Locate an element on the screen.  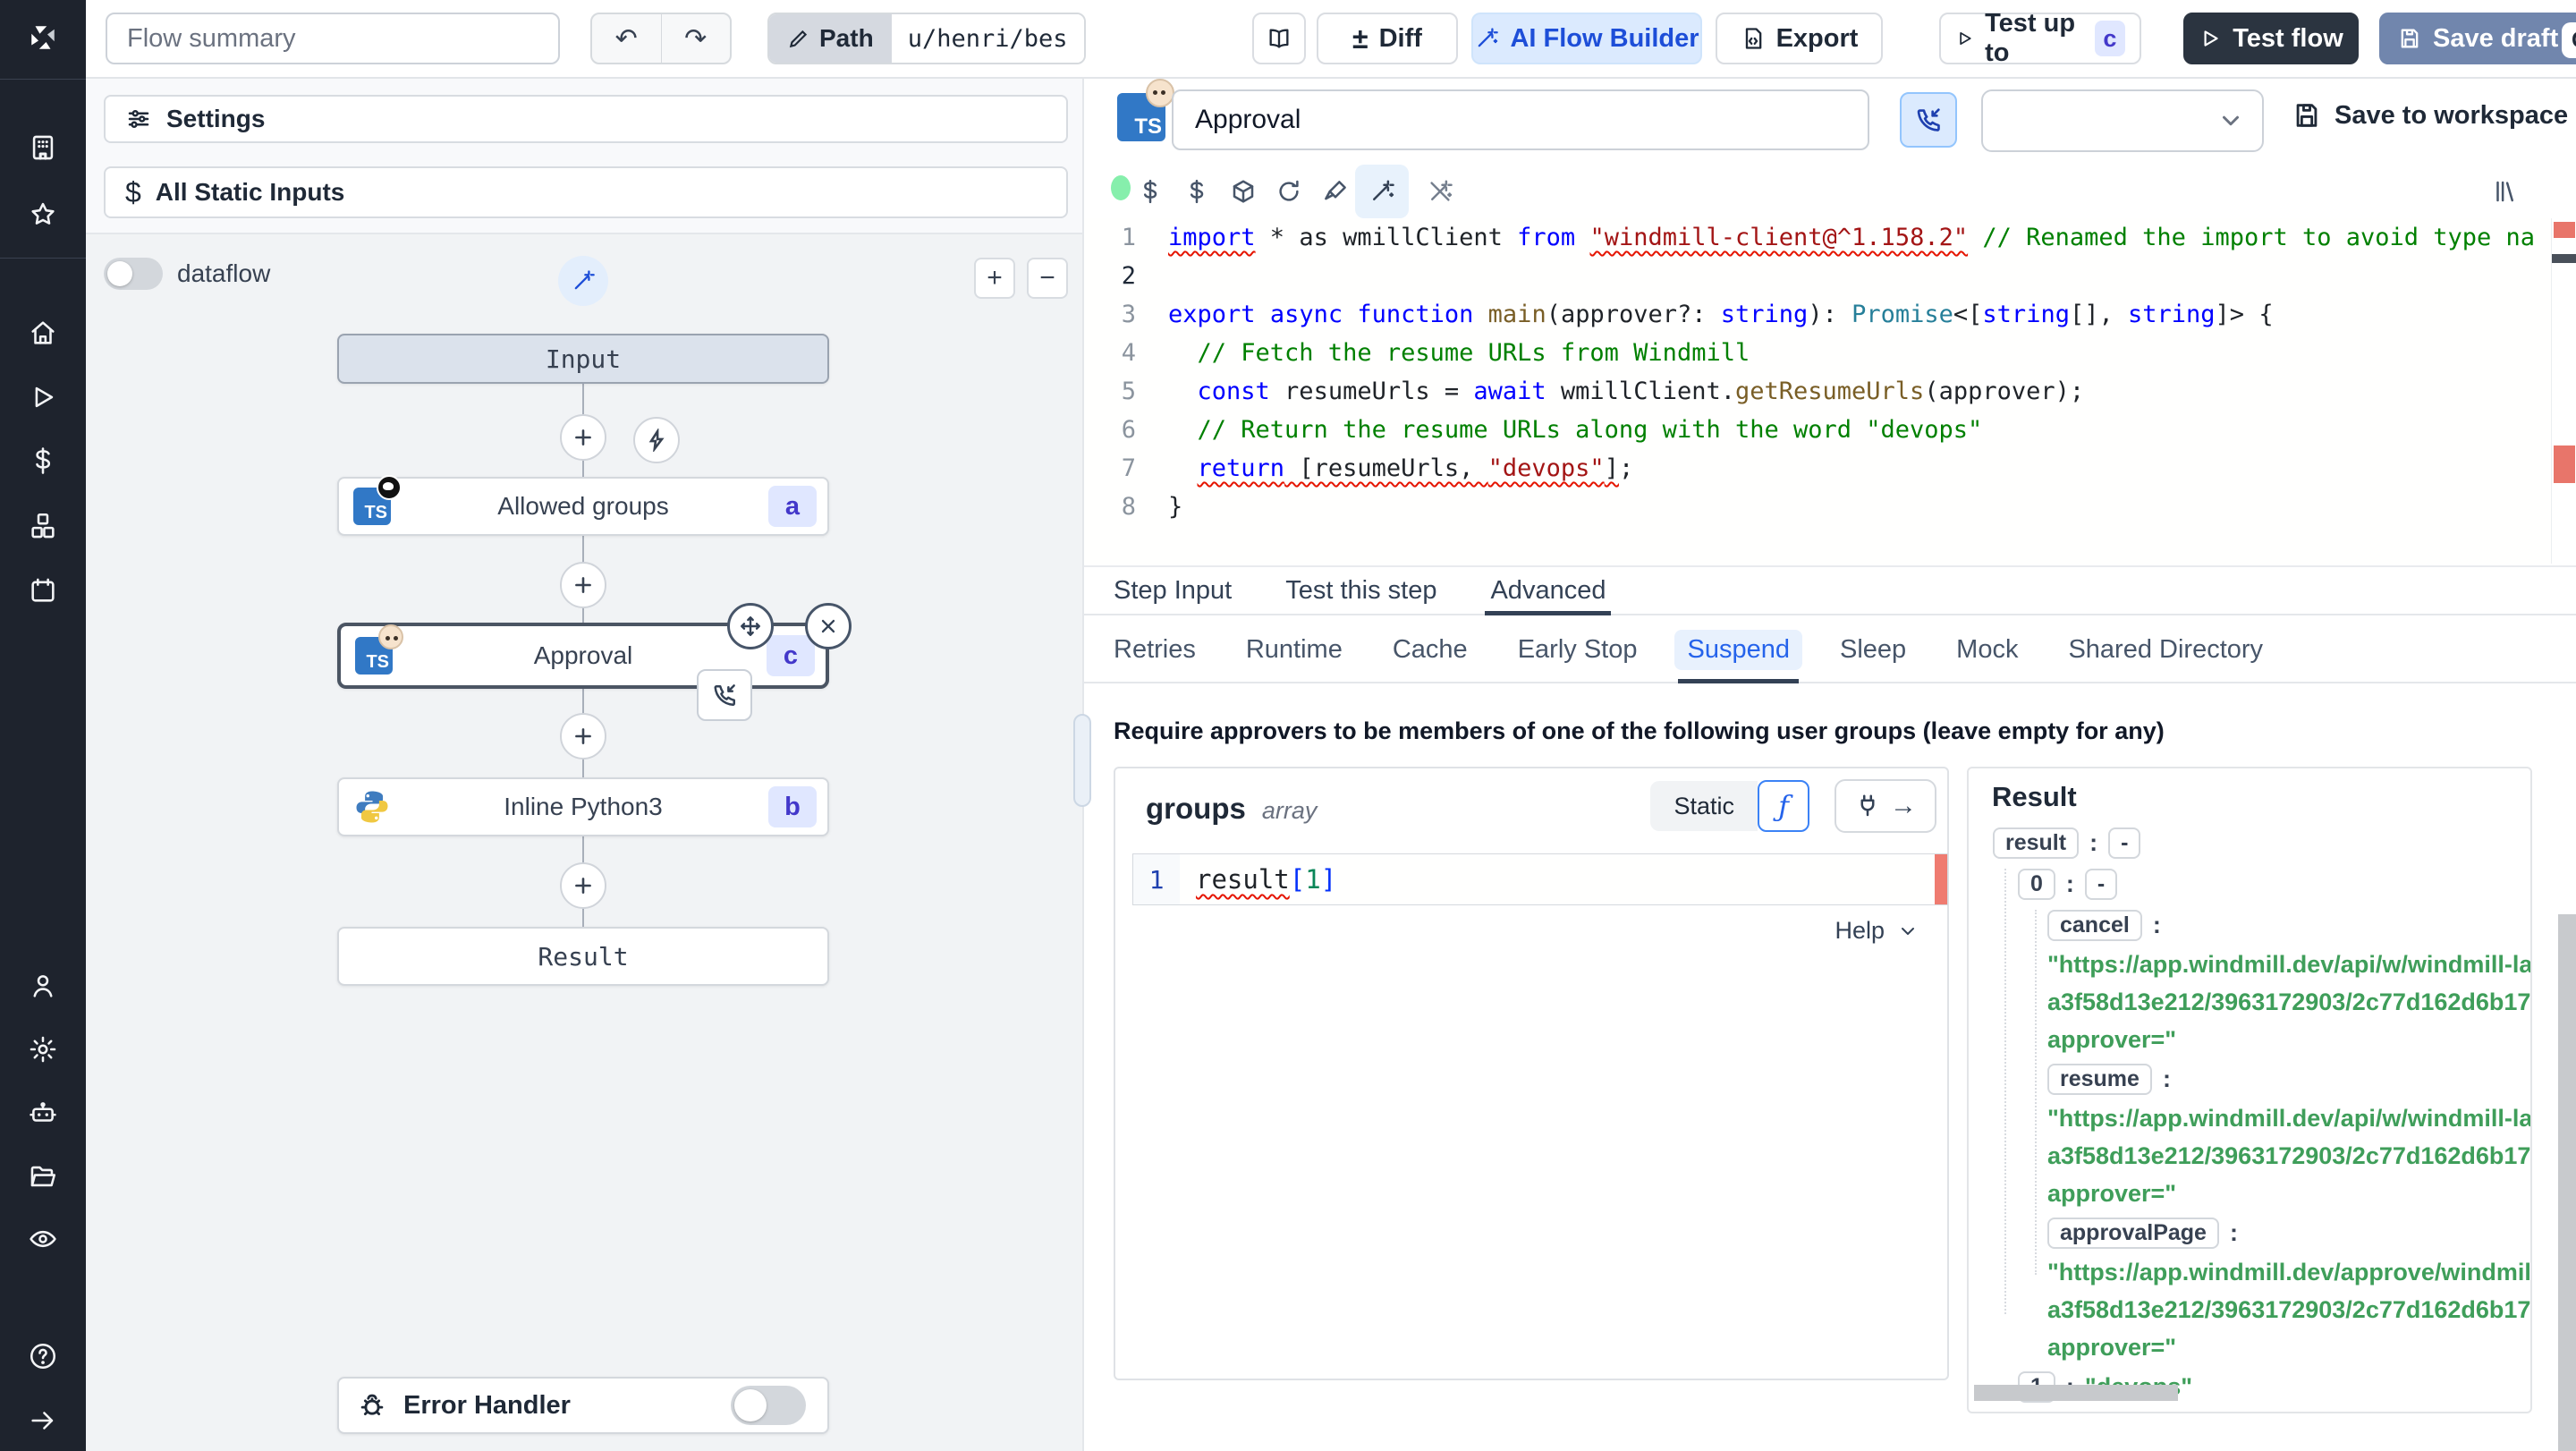
add-trigger-button is located at coordinates (656, 440).